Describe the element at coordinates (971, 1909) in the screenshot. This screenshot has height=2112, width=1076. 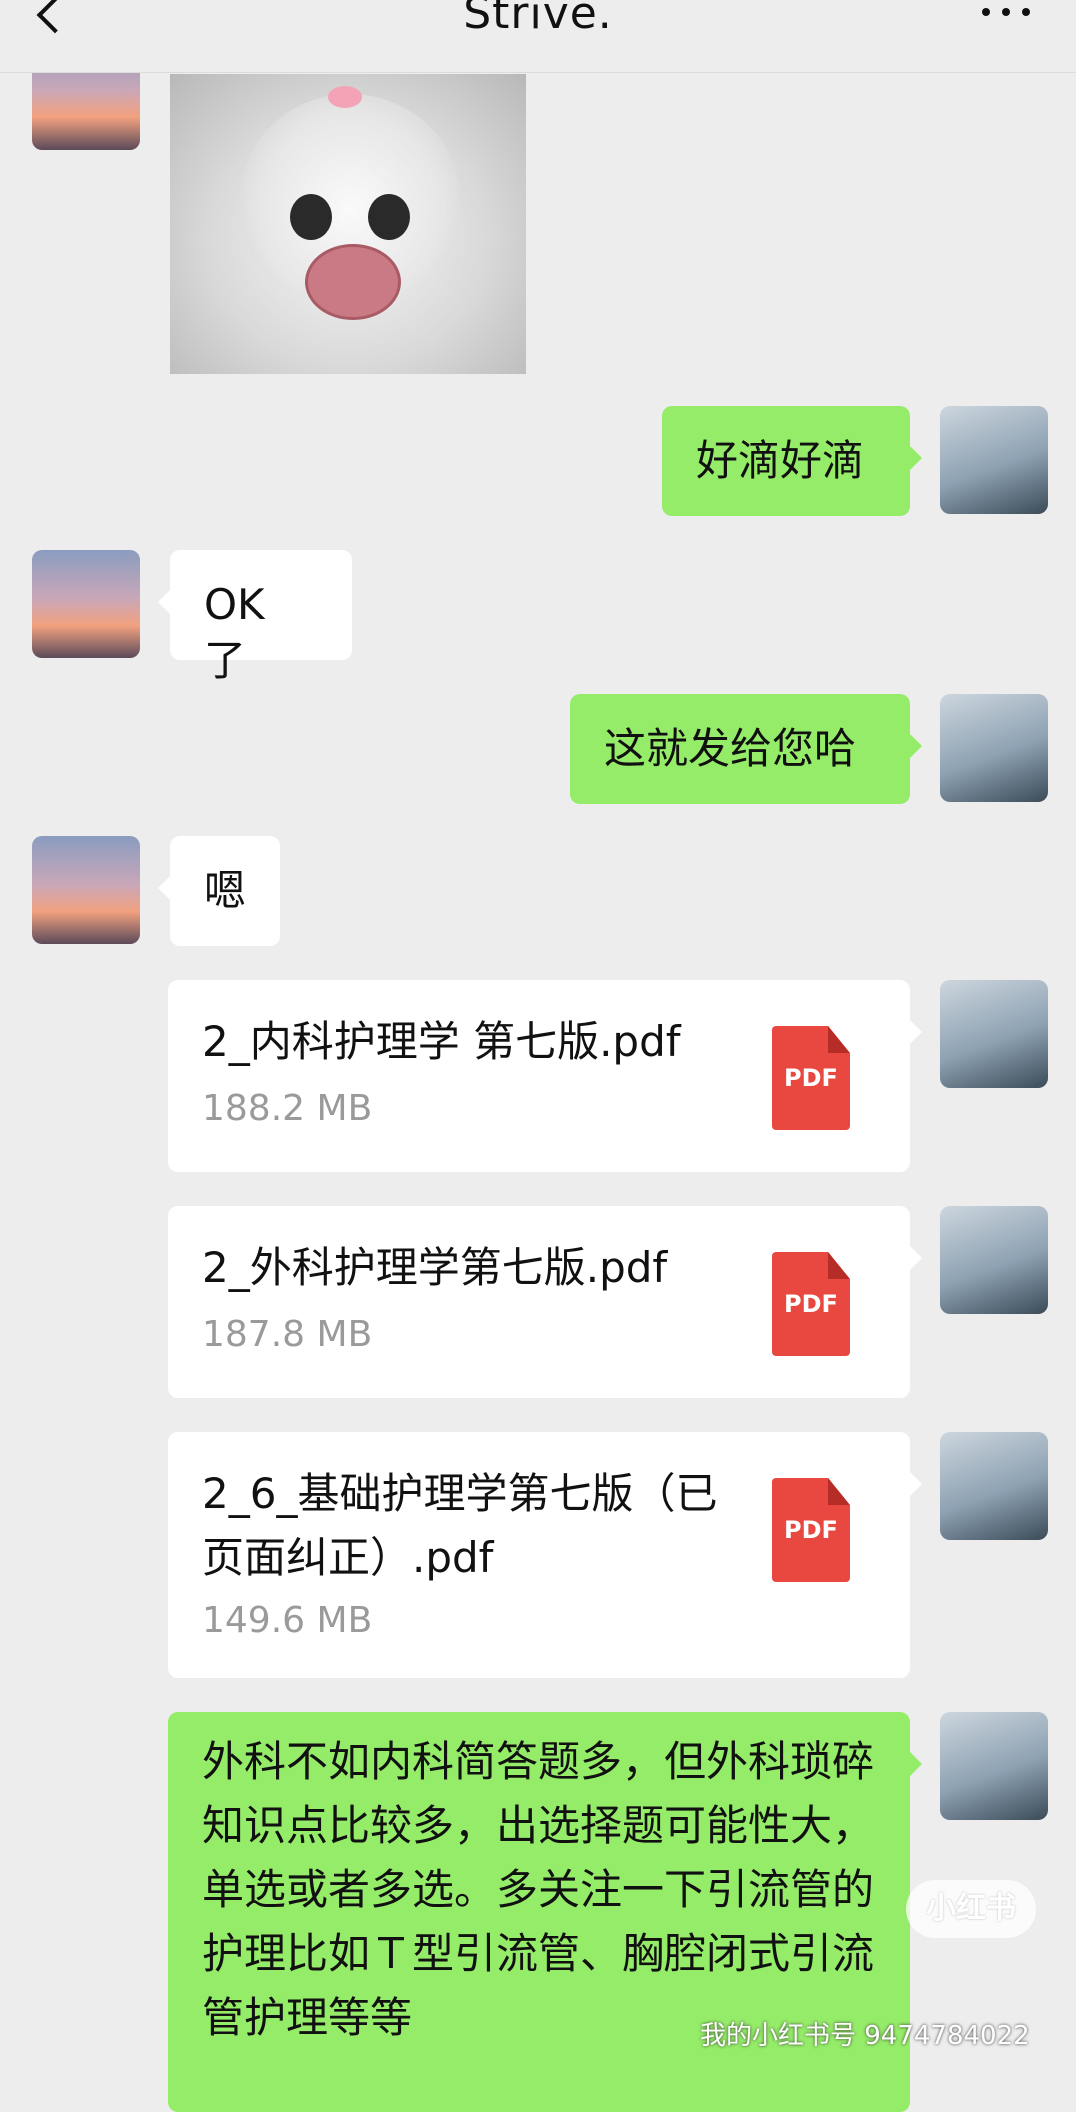
I see `xiaohongshu-logo: 小红书` at that location.